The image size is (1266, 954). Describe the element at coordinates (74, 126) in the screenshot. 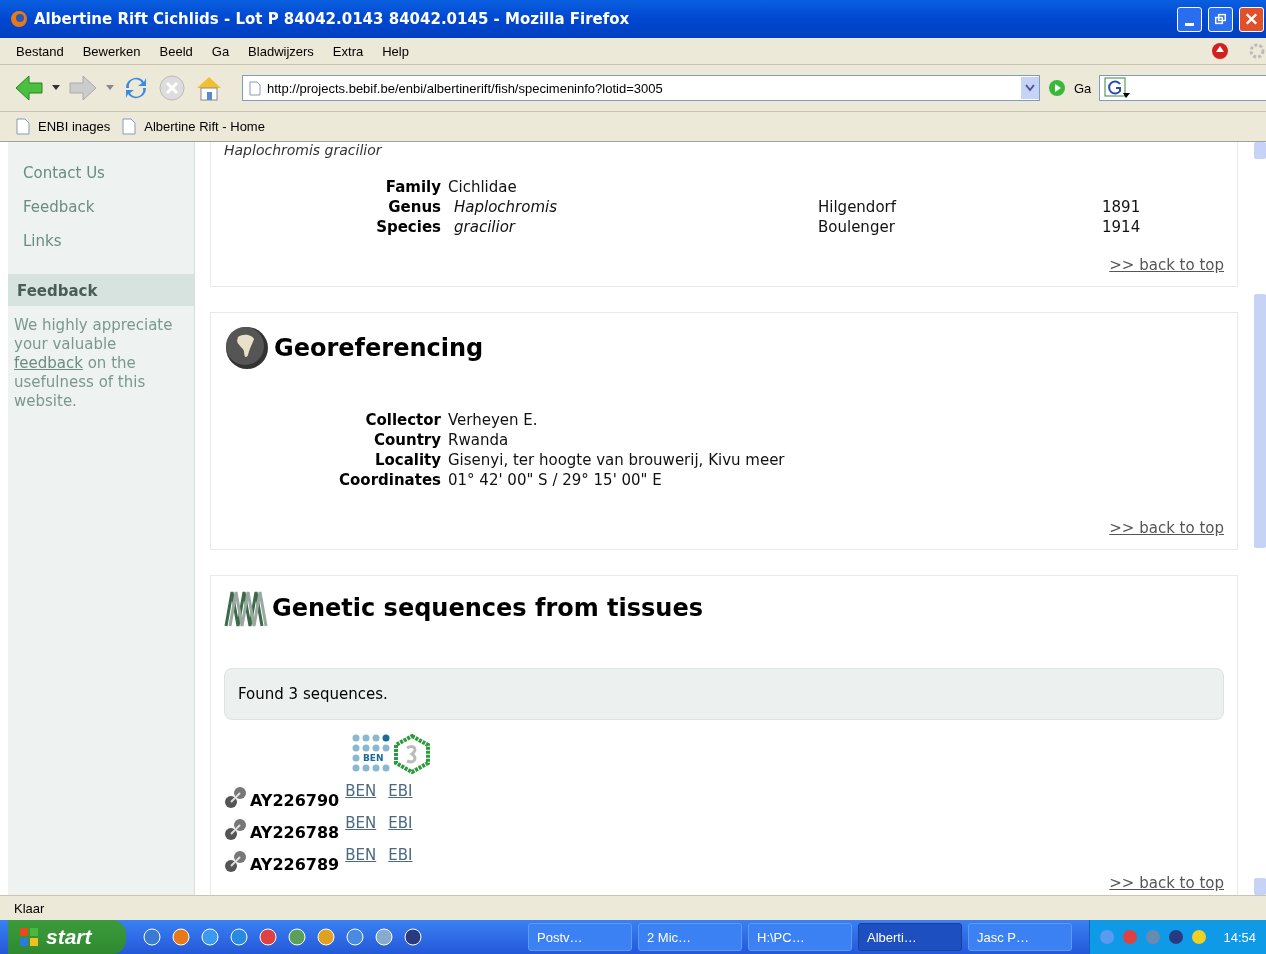

I see `bookmark-link: ENBI inages` at that location.